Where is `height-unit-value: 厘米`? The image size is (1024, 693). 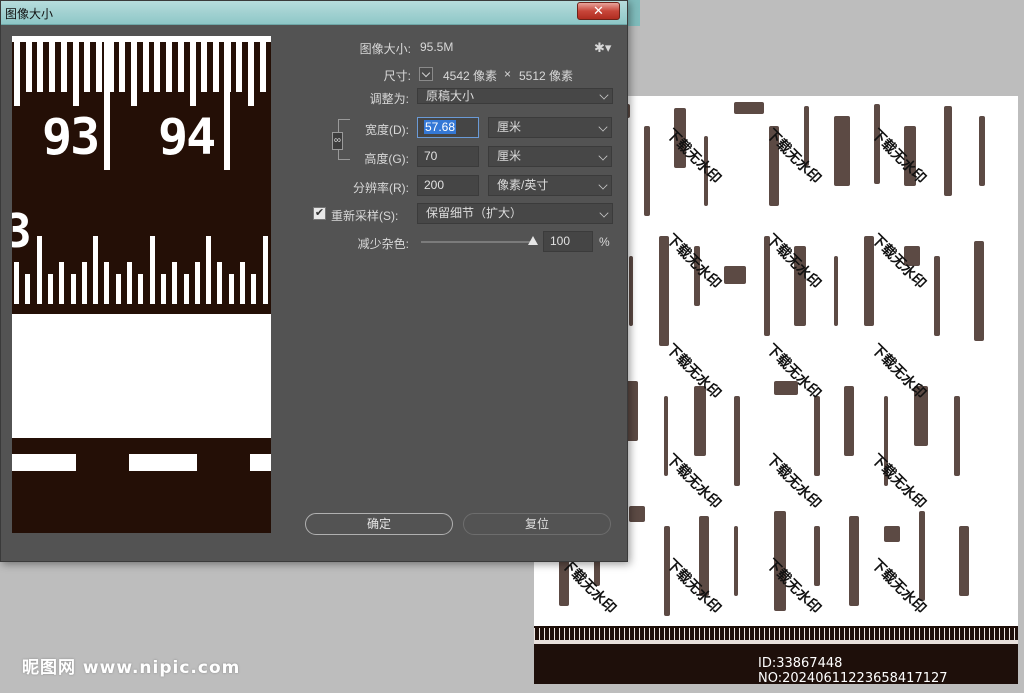 height-unit-value: 厘米 is located at coordinates (509, 156).